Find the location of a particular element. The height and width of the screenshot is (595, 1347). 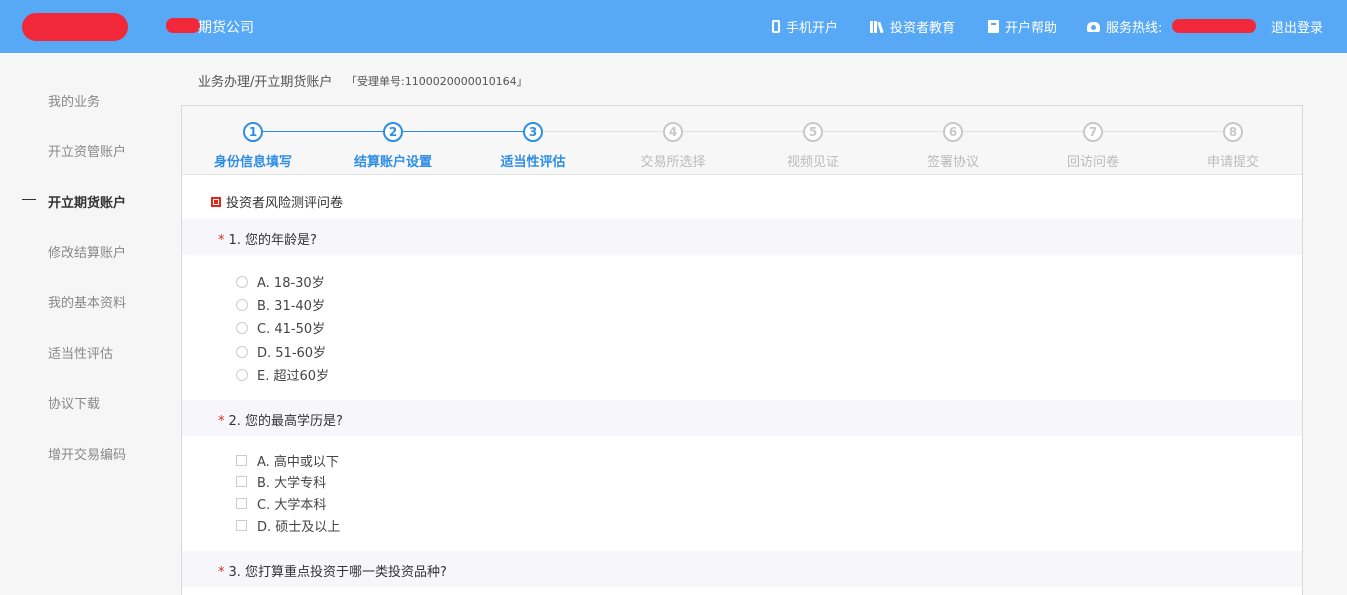

open-help-link: 开户帮助 is located at coordinates (1022, 26).